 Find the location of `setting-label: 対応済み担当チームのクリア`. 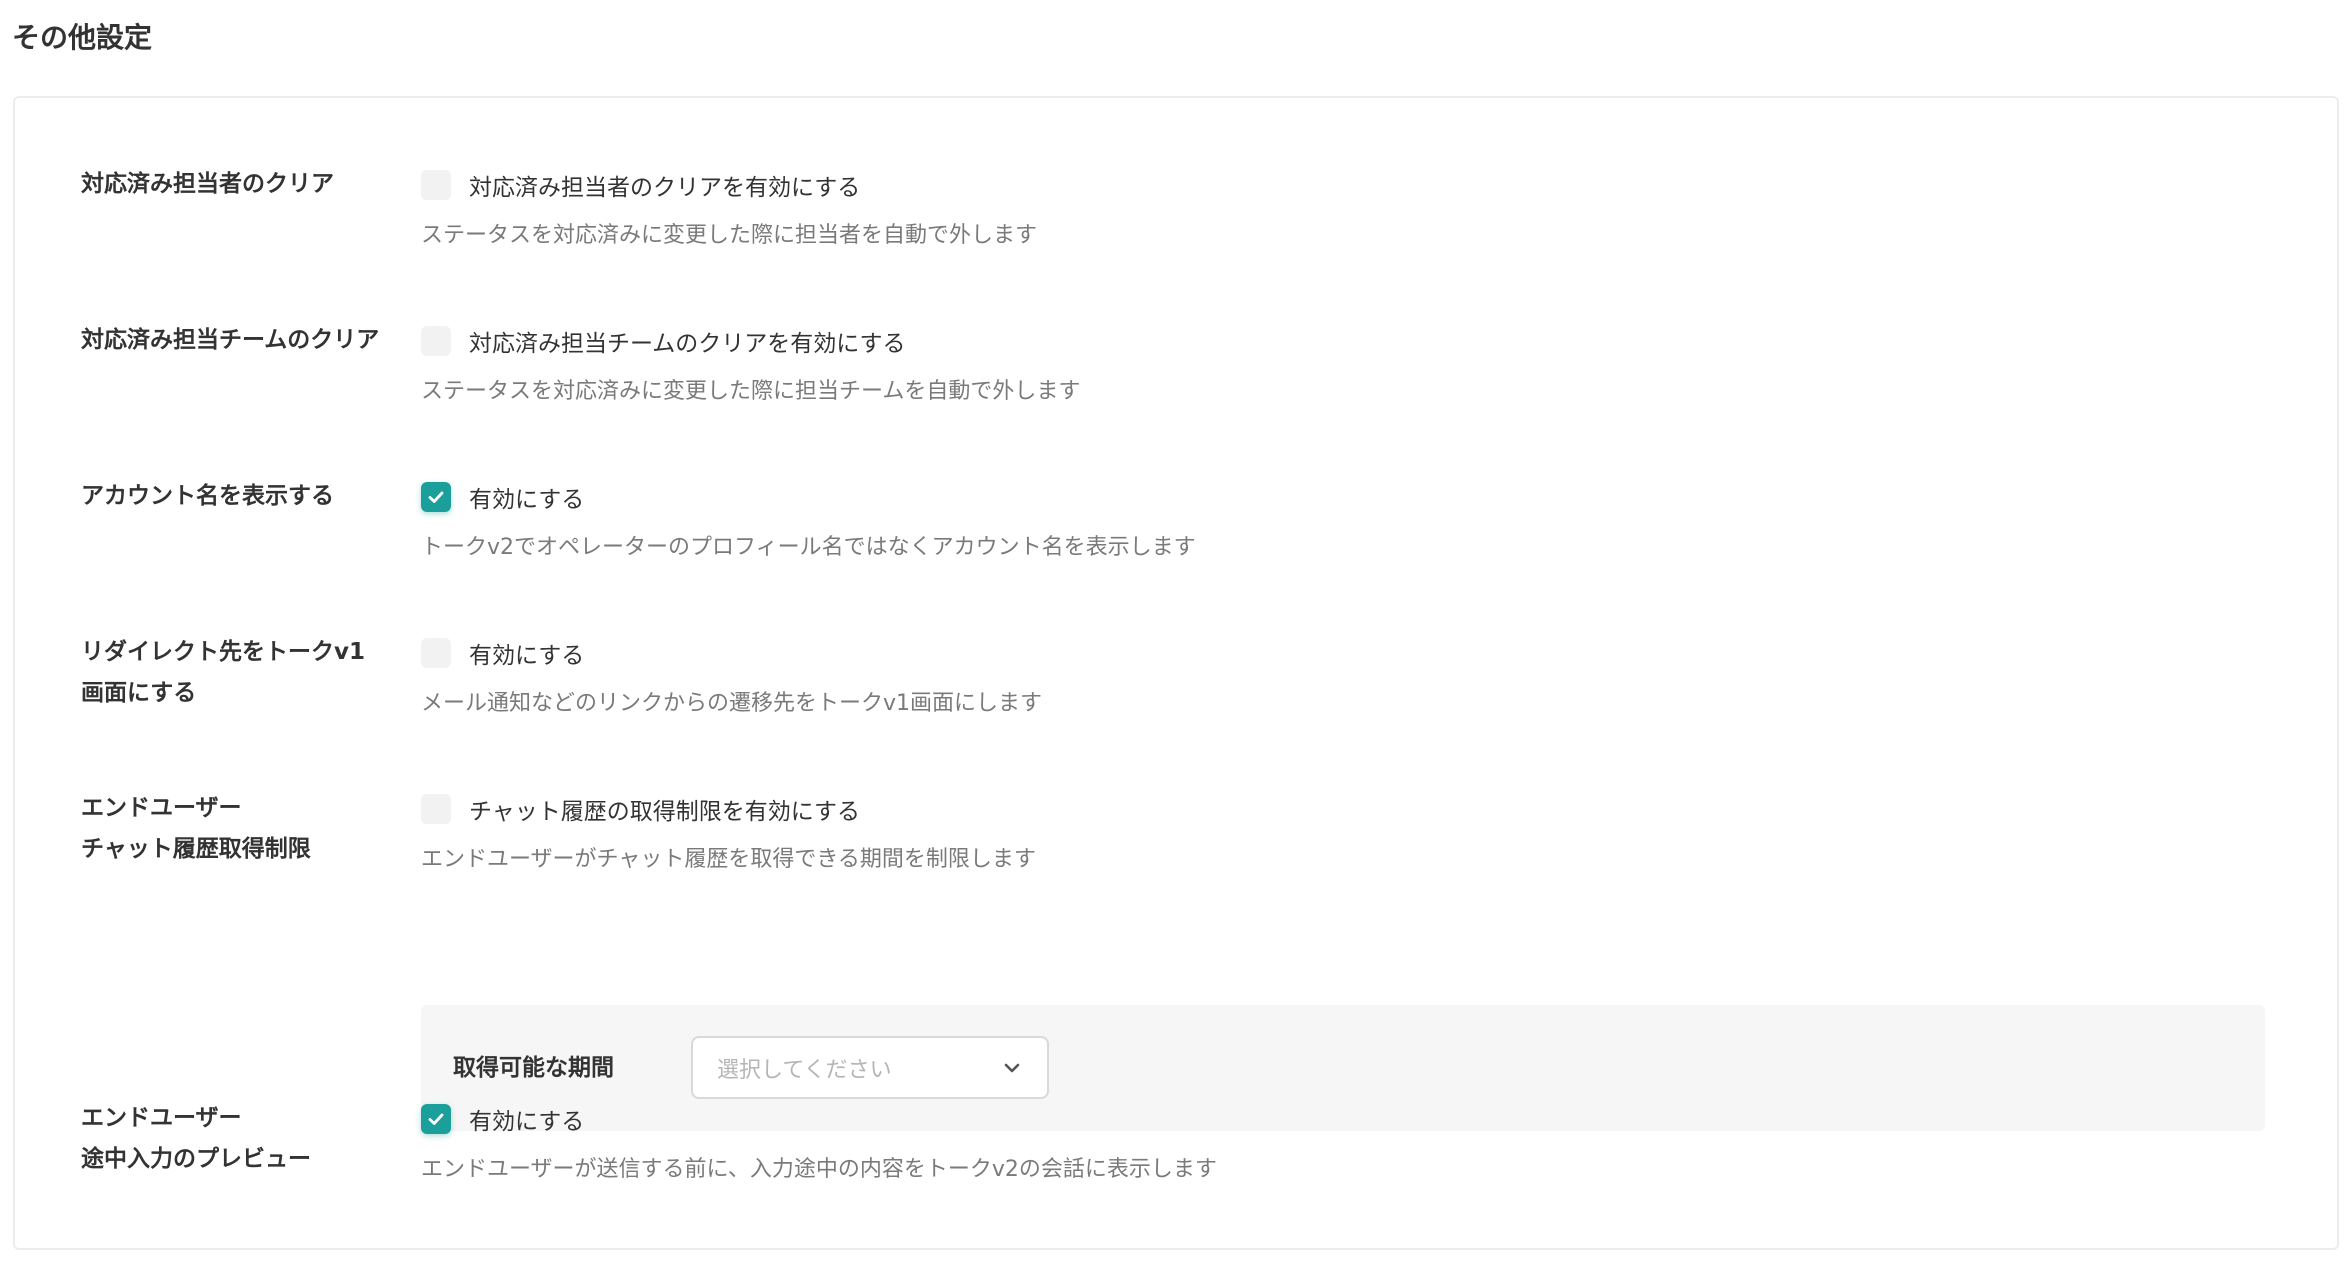

setting-label: 対応済み担当チームのクリア is located at coordinates (230, 340).